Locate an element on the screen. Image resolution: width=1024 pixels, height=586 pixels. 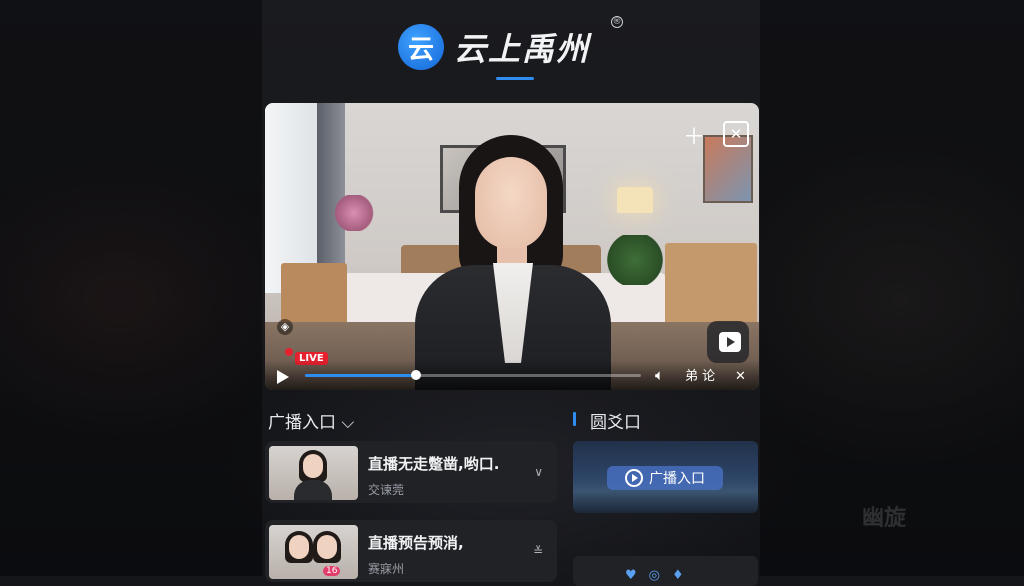
brand-header: 云 云上禹州 ® is located at coordinates (510, 43).